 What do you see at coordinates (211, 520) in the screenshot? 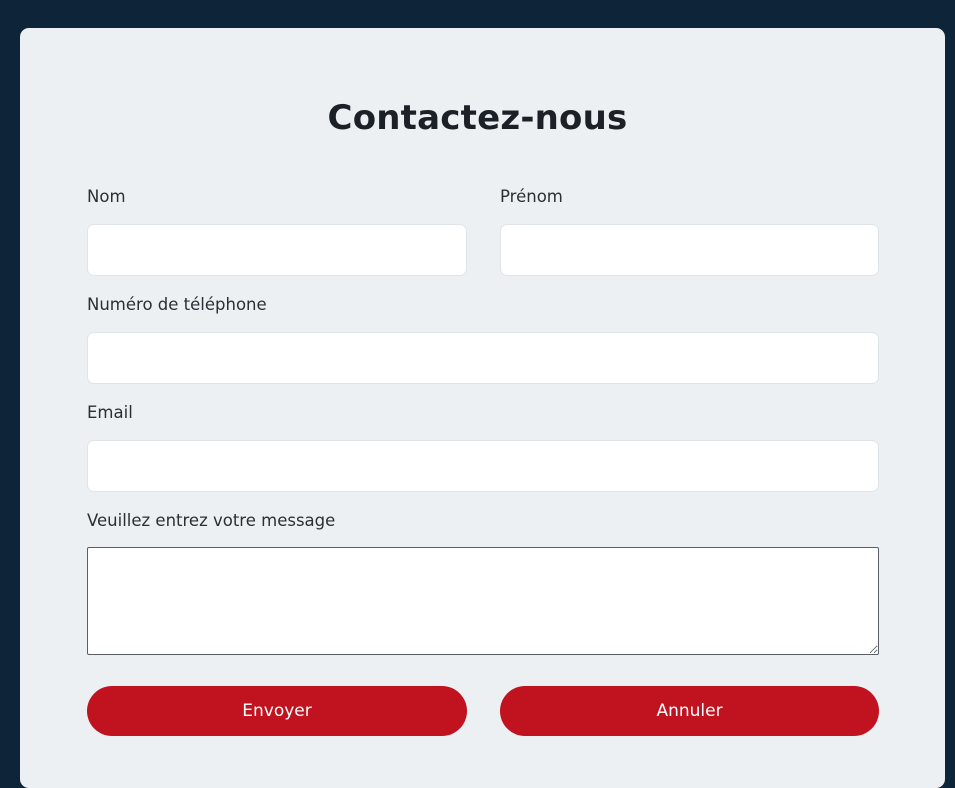
I see `message-label: Veuillez entrez votre message` at bounding box center [211, 520].